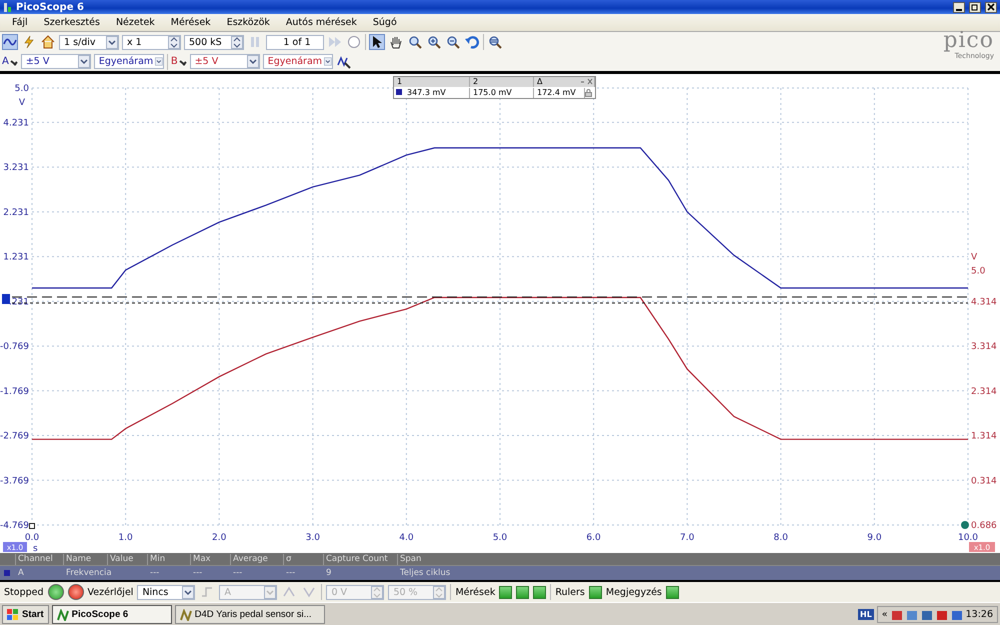  Describe the element at coordinates (56, 592) in the screenshot. I see `start-button` at that location.